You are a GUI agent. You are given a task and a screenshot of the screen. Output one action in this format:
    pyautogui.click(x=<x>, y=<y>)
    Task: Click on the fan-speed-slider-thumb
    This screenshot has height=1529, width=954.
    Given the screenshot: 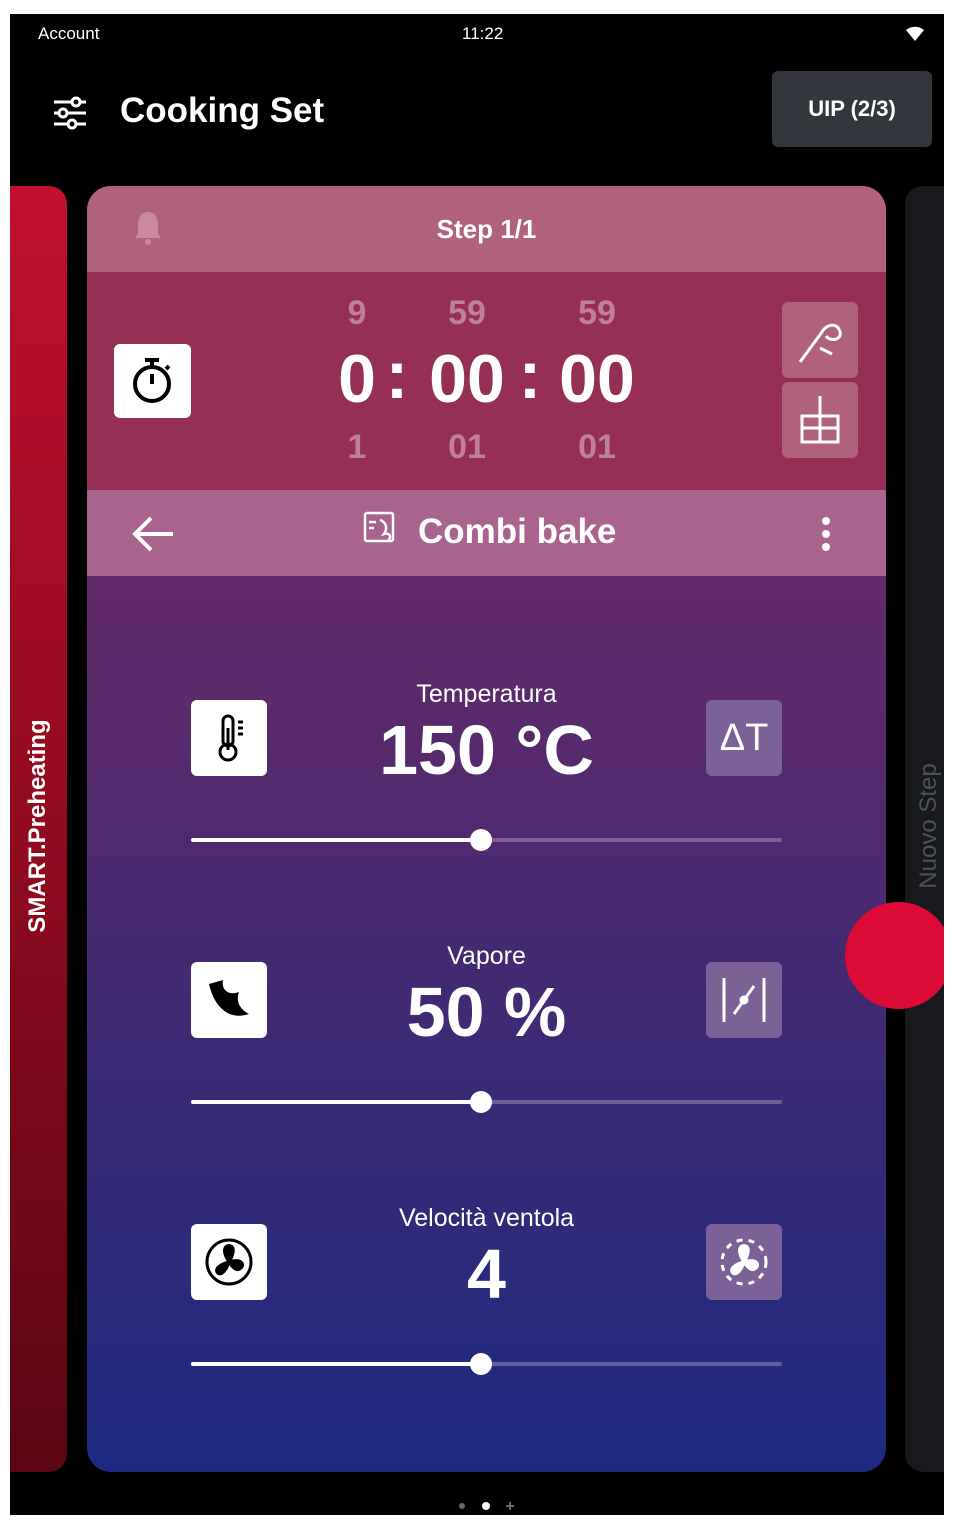 What is the action you would take?
    pyautogui.click(x=480, y=1364)
    